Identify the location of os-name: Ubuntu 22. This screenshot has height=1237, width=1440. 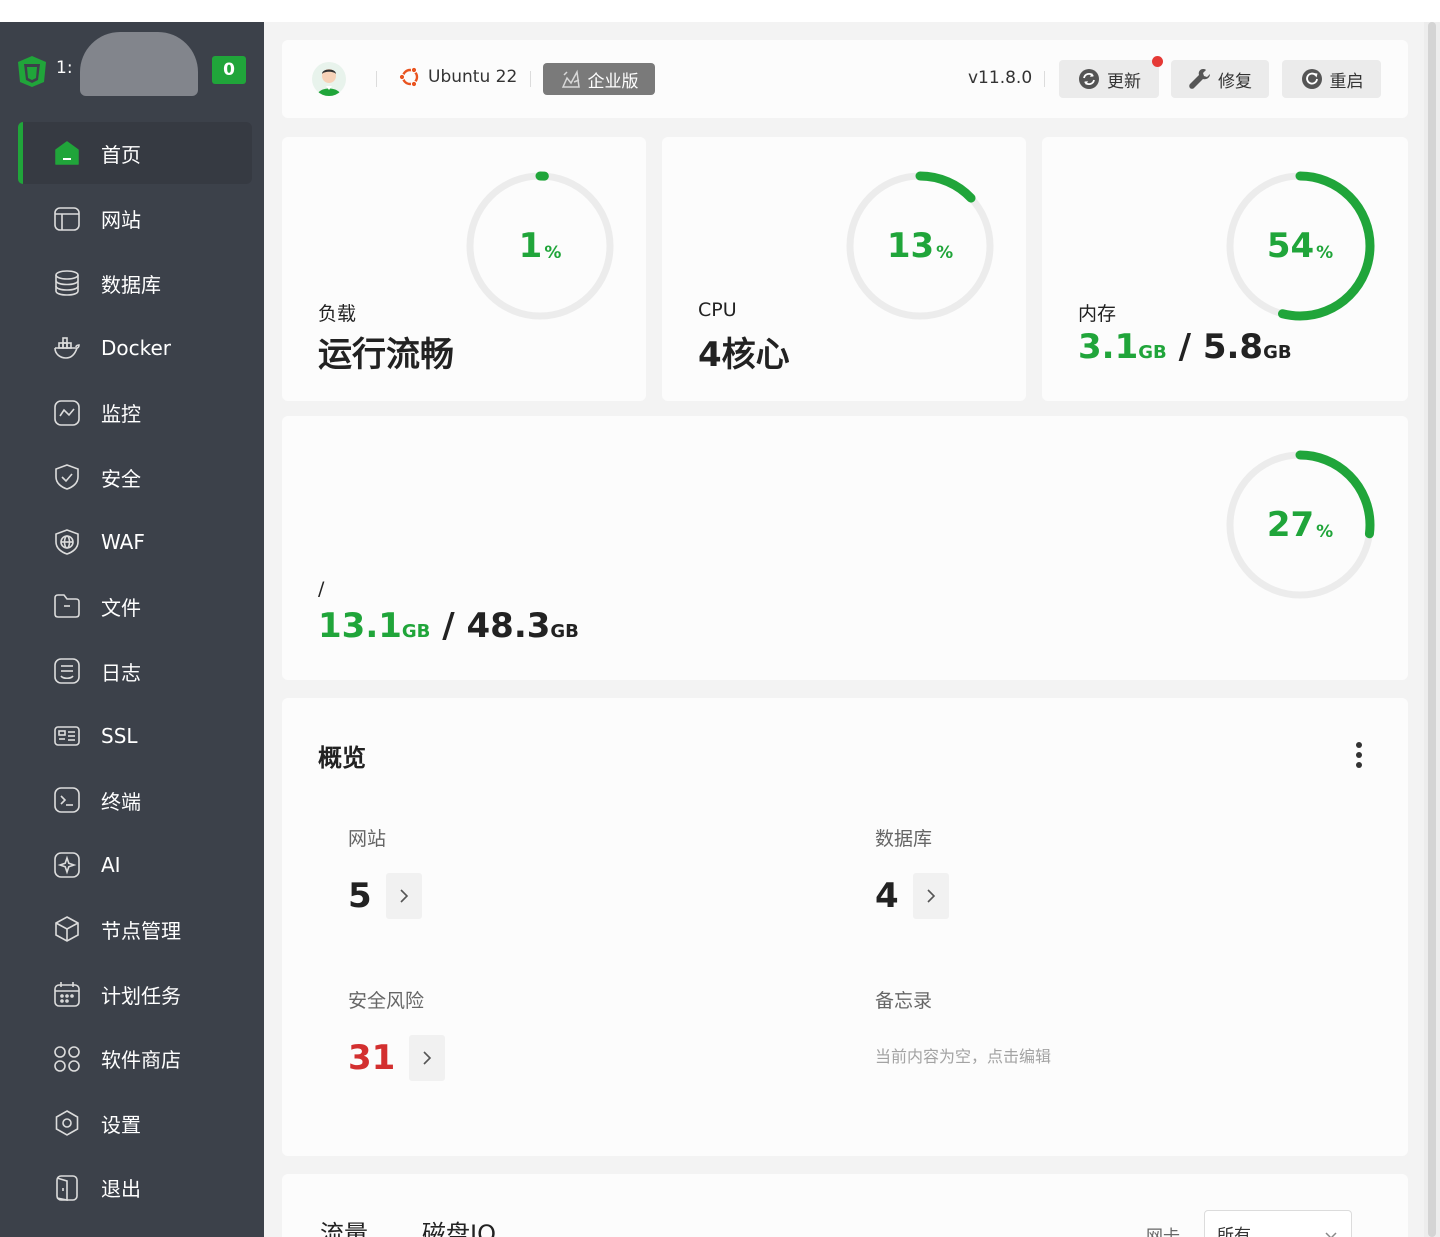
(473, 77).